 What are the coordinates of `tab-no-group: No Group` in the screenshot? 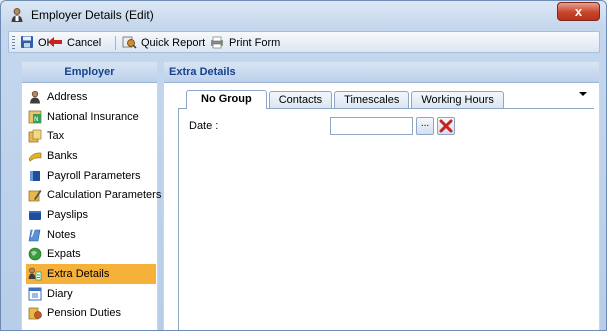 It's located at (226, 99).